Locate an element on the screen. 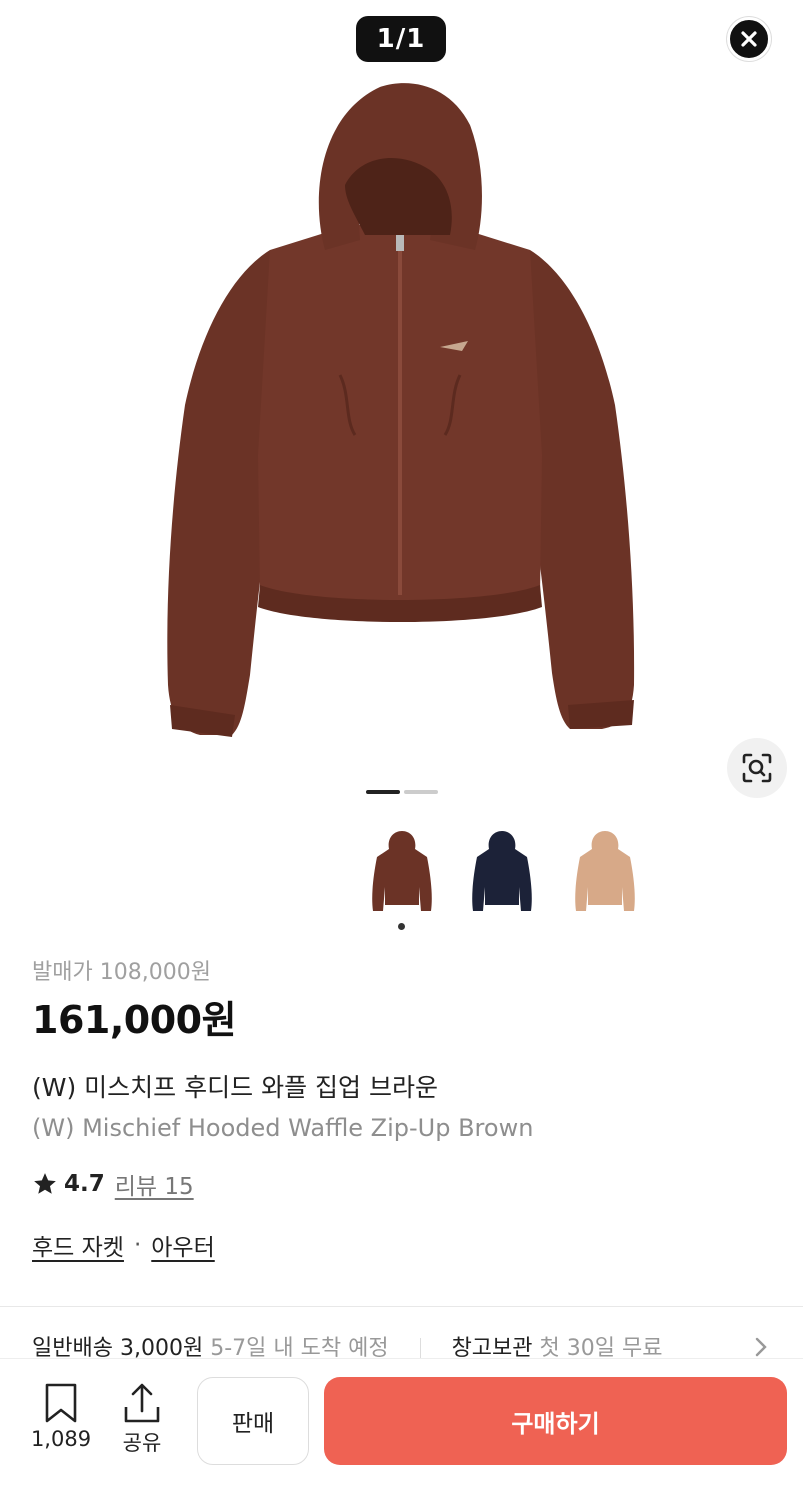 This screenshot has height=1500, width=803. swatch-beige is located at coordinates (605, 870).